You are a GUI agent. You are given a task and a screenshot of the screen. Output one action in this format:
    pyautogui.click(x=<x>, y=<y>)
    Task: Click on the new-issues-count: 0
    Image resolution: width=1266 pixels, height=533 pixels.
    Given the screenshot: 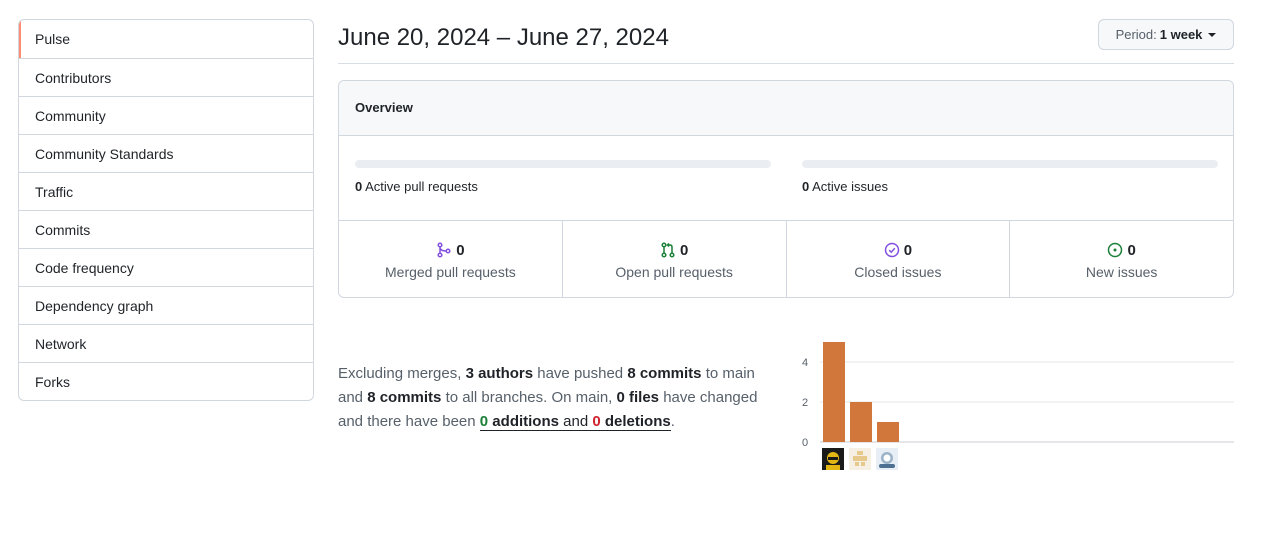 What is the action you would take?
    pyautogui.click(x=1131, y=250)
    